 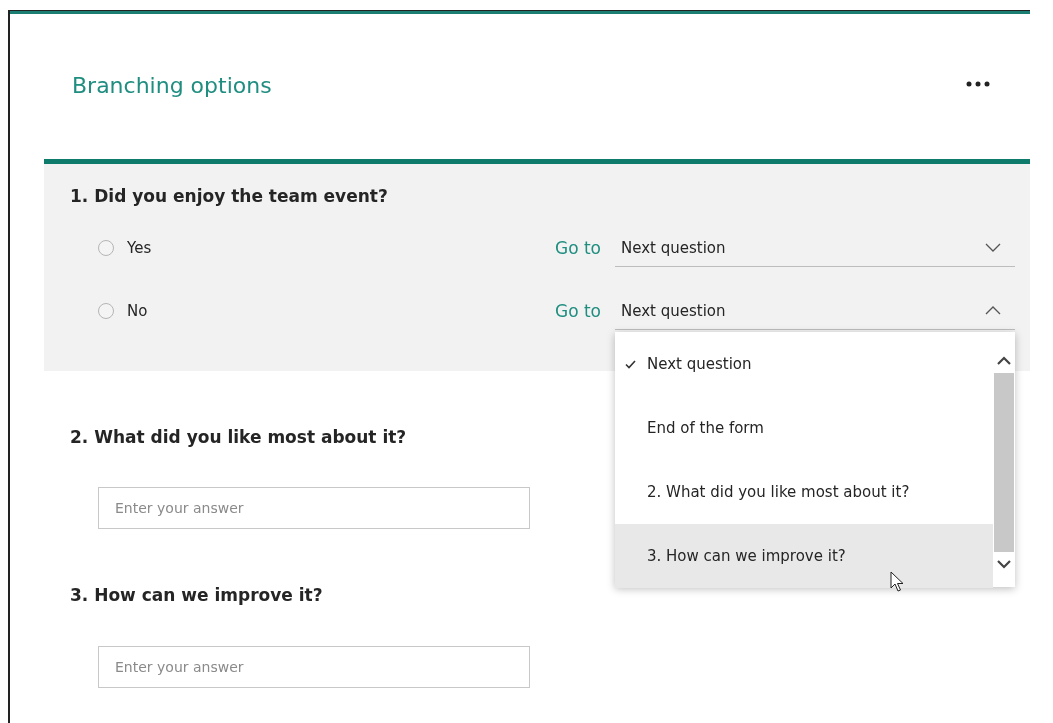 What do you see at coordinates (238, 437) in the screenshot?
I see `question-title: 2. What did you like most about it?` at bounding box center [238, 437].